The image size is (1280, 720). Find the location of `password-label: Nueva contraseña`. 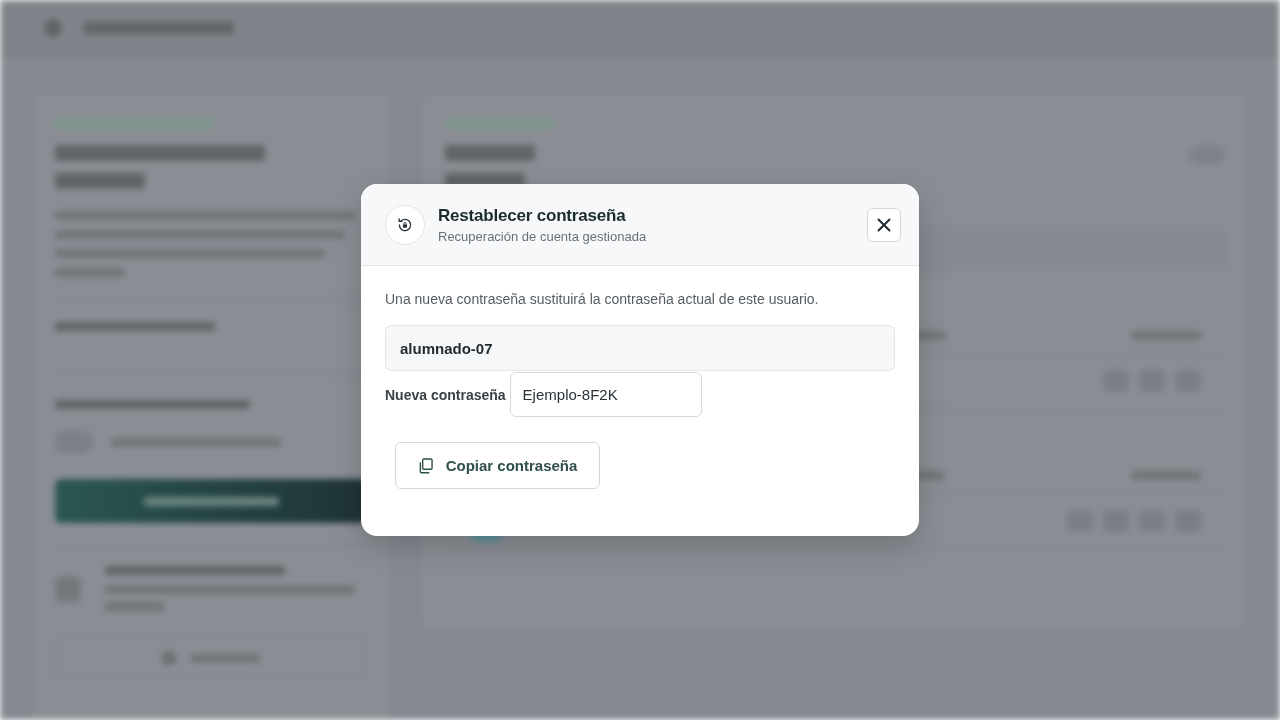

password-label: Nueva contraseña is located at coordinates (445, 394).